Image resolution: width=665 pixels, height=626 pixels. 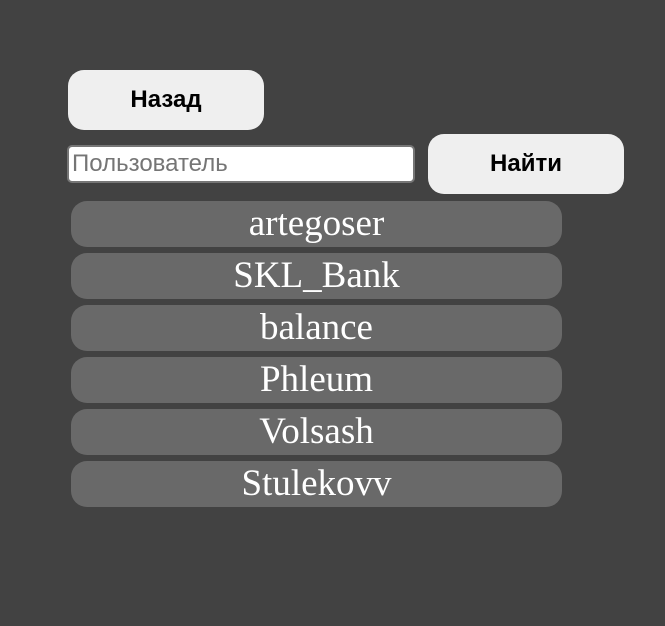 What do you see at coordinates (316, 432) in the screenshot?
I see `user-list-item: Volsash` at bounding box center [316, 432].